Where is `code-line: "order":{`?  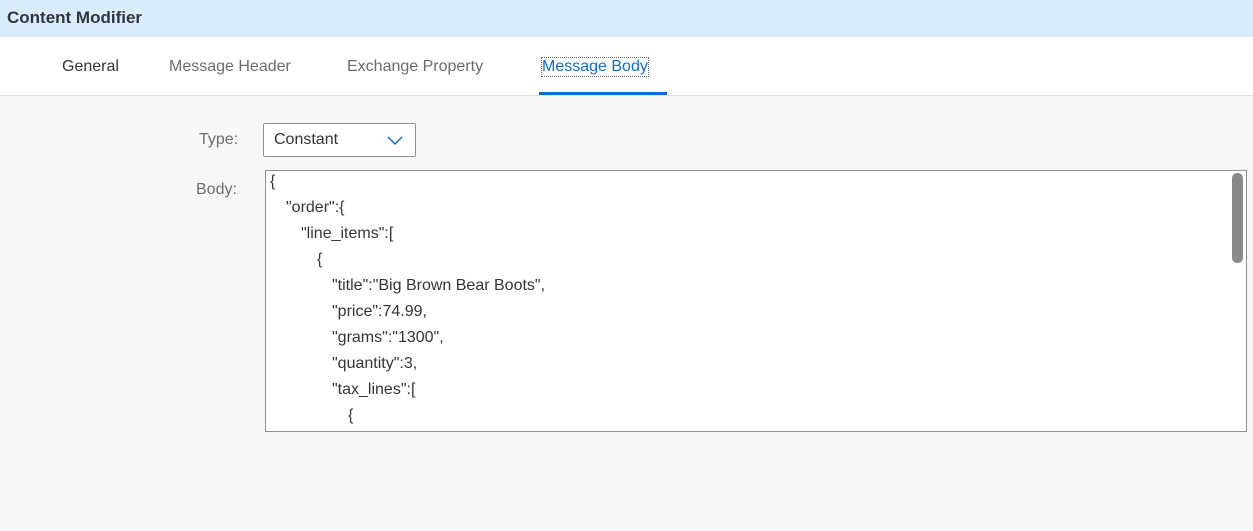 code-line: "order":{ is located at coordinates (315, 207).